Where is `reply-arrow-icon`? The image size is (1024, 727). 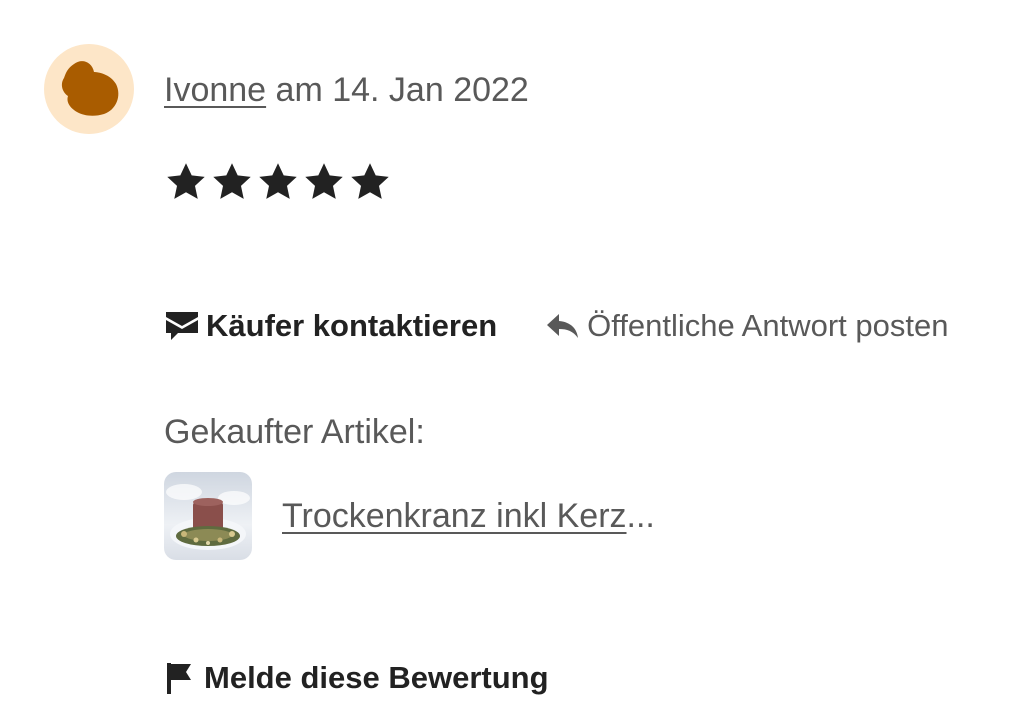 reply-arrow-icon is located at coordinates (563, 326).